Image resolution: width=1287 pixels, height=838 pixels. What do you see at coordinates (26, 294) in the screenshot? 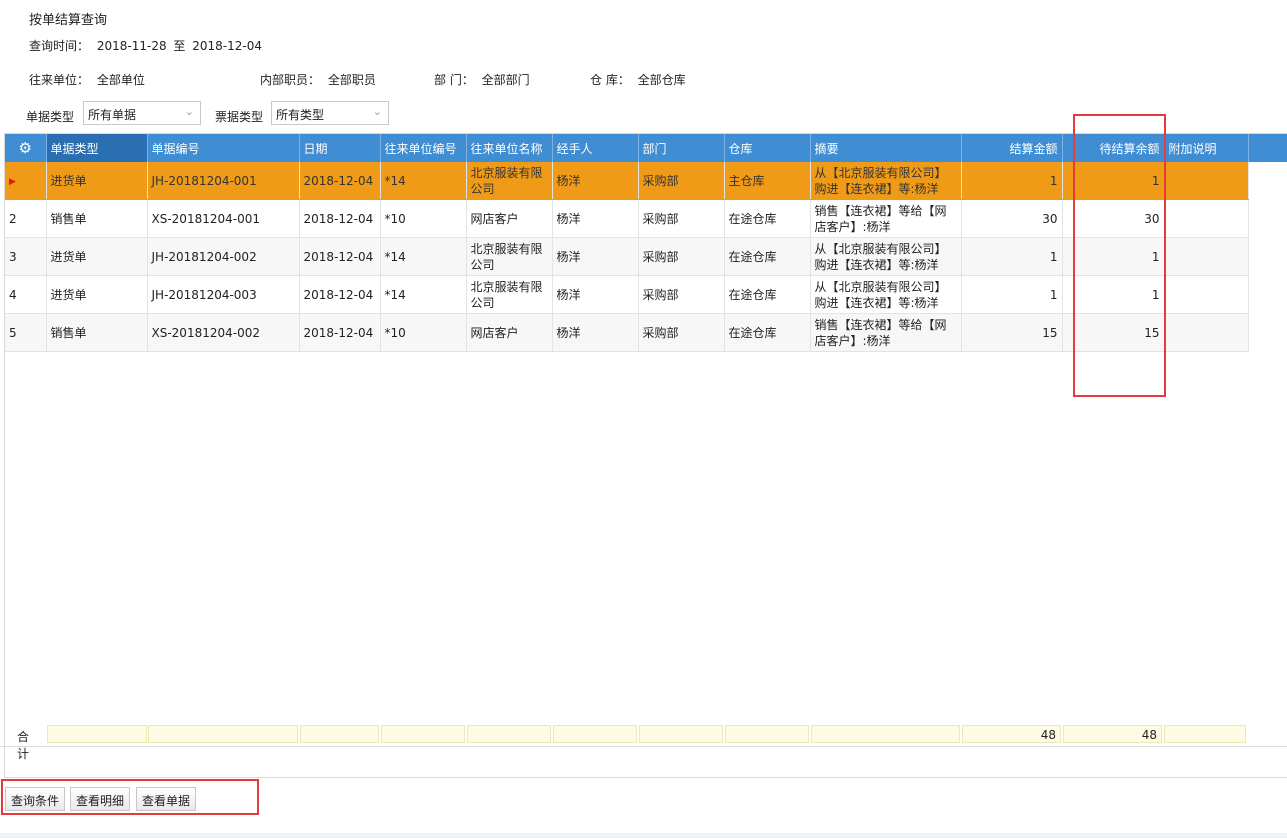
I see `row-index: 4` at bounding box center [26, 294].